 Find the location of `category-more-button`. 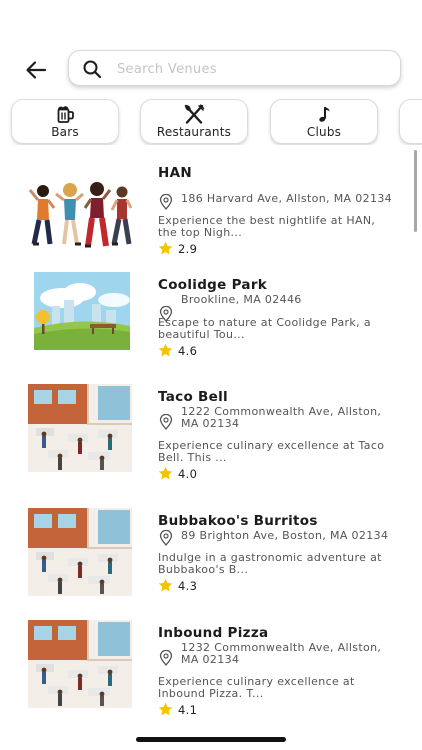

category-more-button is located at coordinates (410, 121).